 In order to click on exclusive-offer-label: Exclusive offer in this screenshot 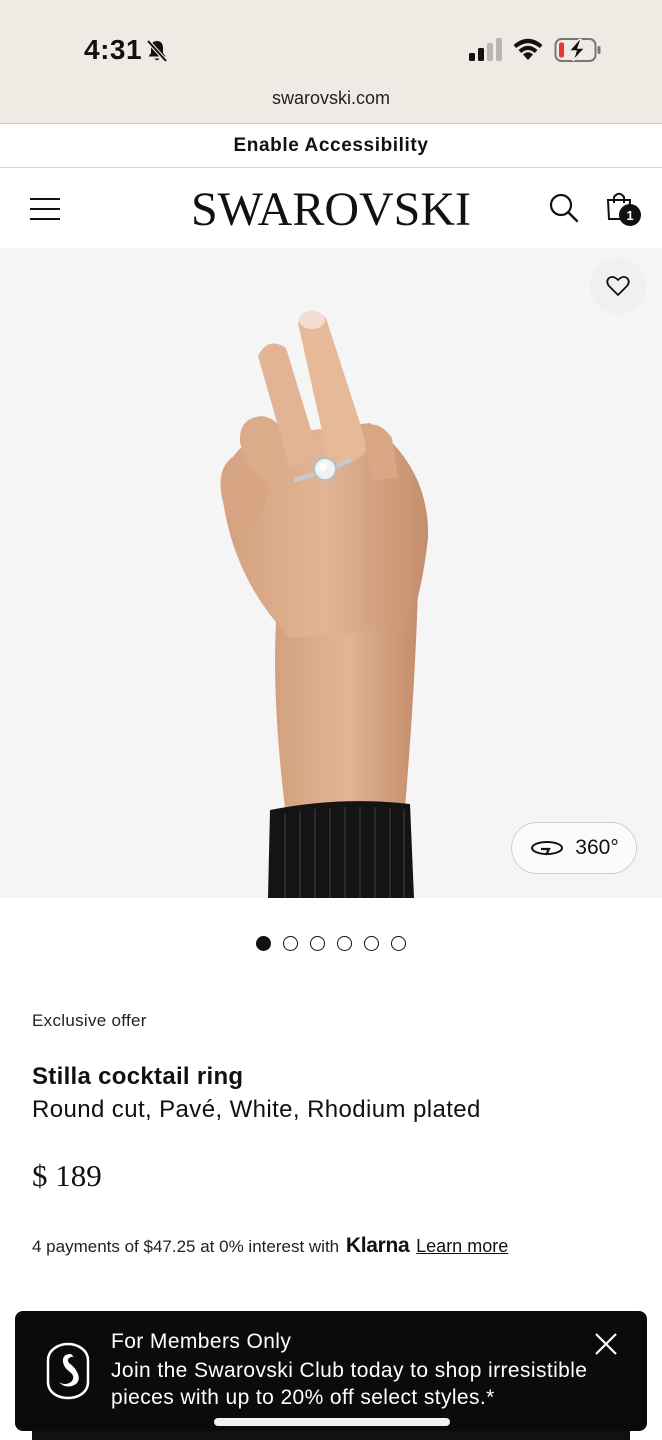, I will do `click(89, 1020)`.